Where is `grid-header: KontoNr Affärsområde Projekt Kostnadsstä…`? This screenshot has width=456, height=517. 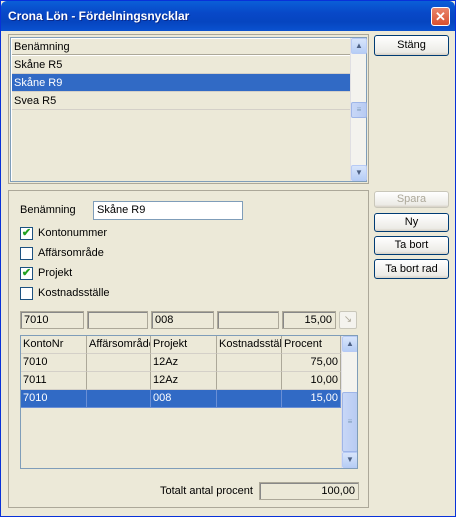 grid-header: KontoNr Affärsområde Projekt Kostnadsstä… is located at coordinates (181, 345).